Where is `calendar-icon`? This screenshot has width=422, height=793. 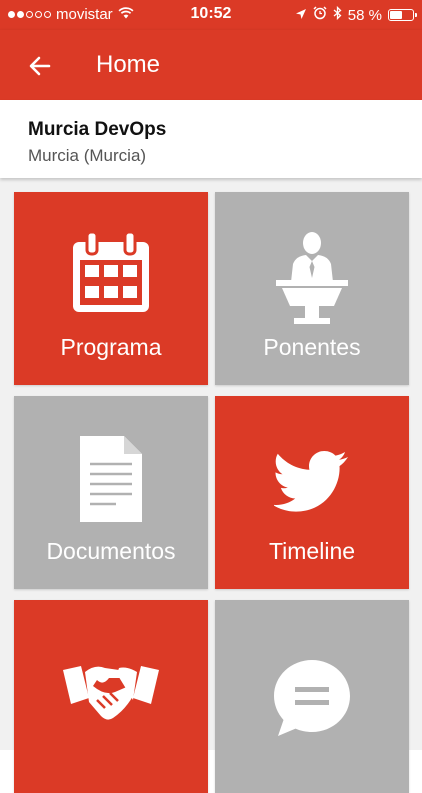
calendar-icon is located at coordinates (111, 273).